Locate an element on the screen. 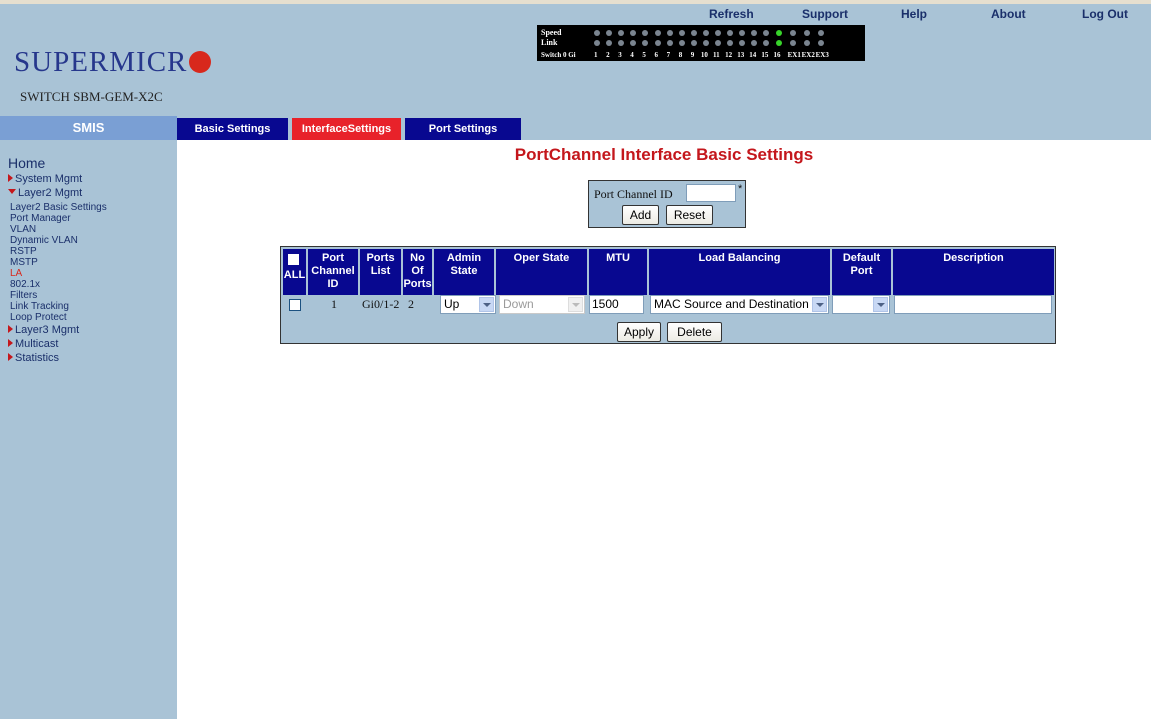 Image resolution: width=1151 pixels, height=719 pixels. sidebar-sub-layer2-basic-settings: Layer2 Basic Settings is located at coordinates (58, 207).